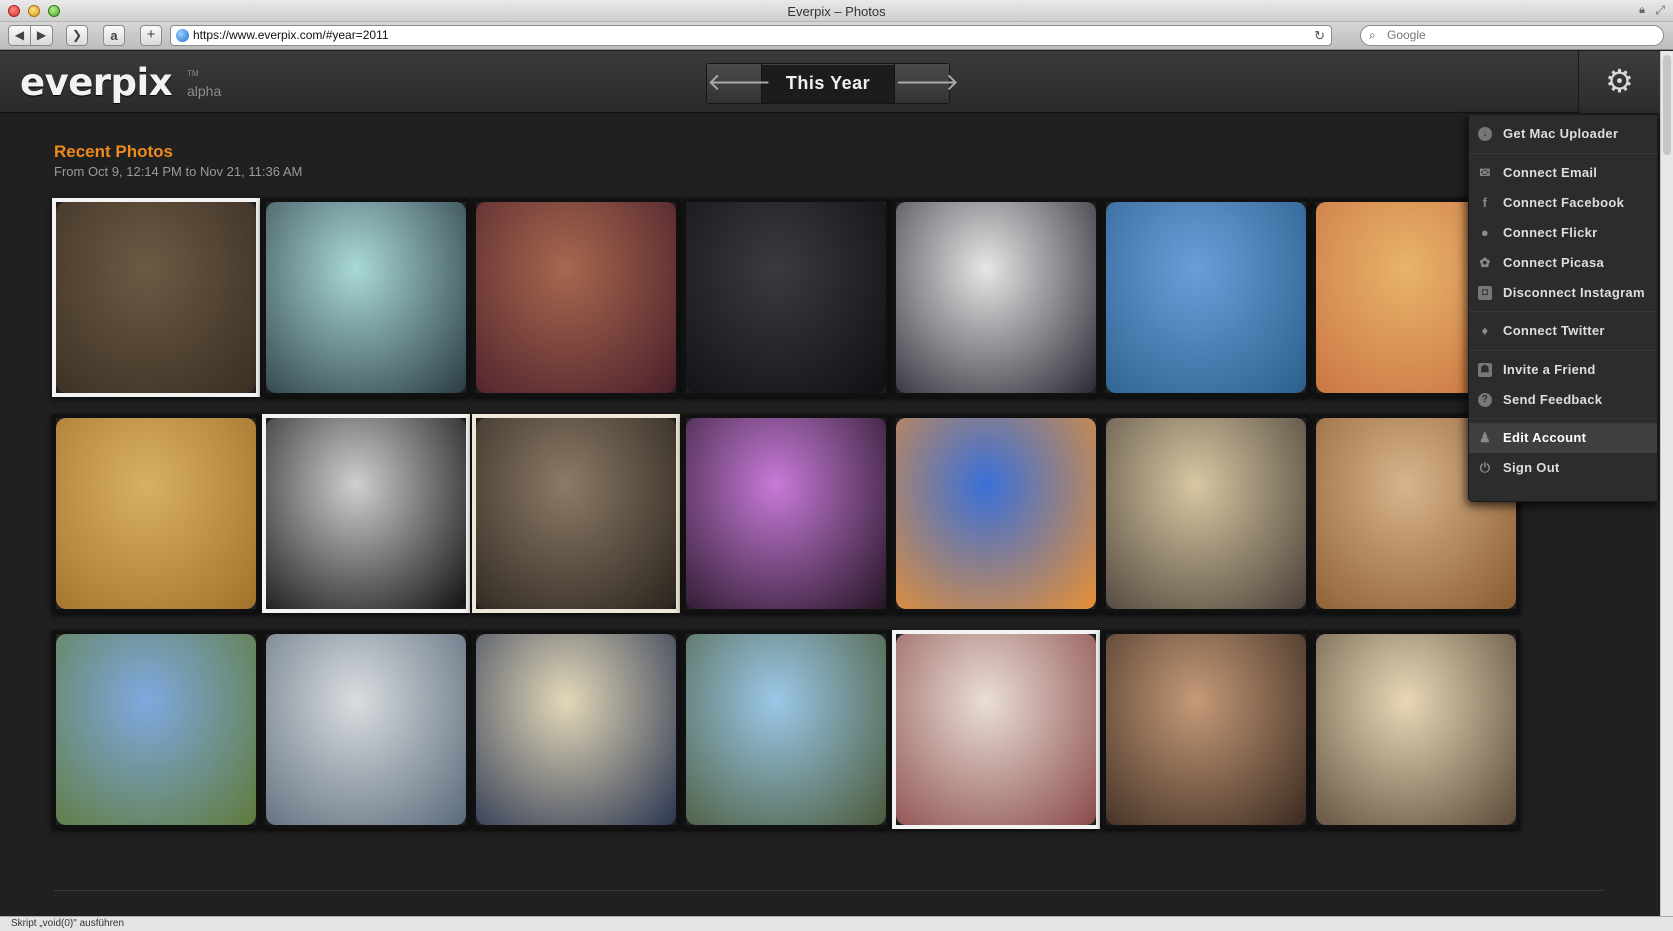 The width and height of the screenshot is (1673, 931). What do you see at coordinates (1485, 172) in the screenshot?
I see `envelope-icon: ✉` at bounding box center [1485, 172].